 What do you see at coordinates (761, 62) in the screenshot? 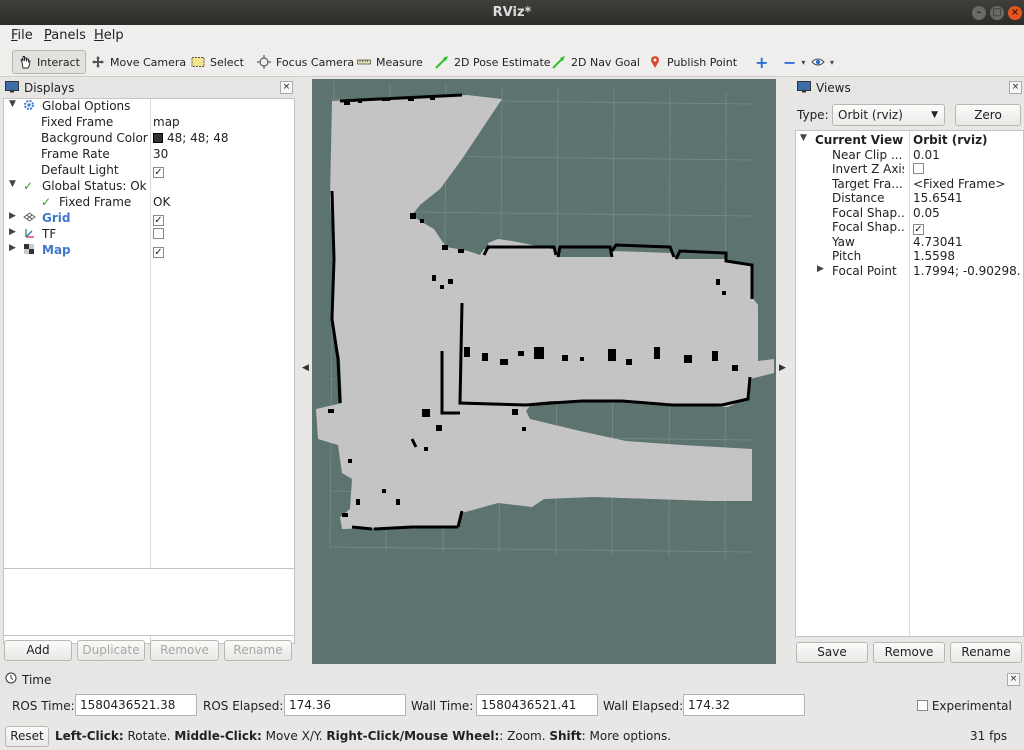
I see `add-tool-button: +` at bounding box center [761, 62].